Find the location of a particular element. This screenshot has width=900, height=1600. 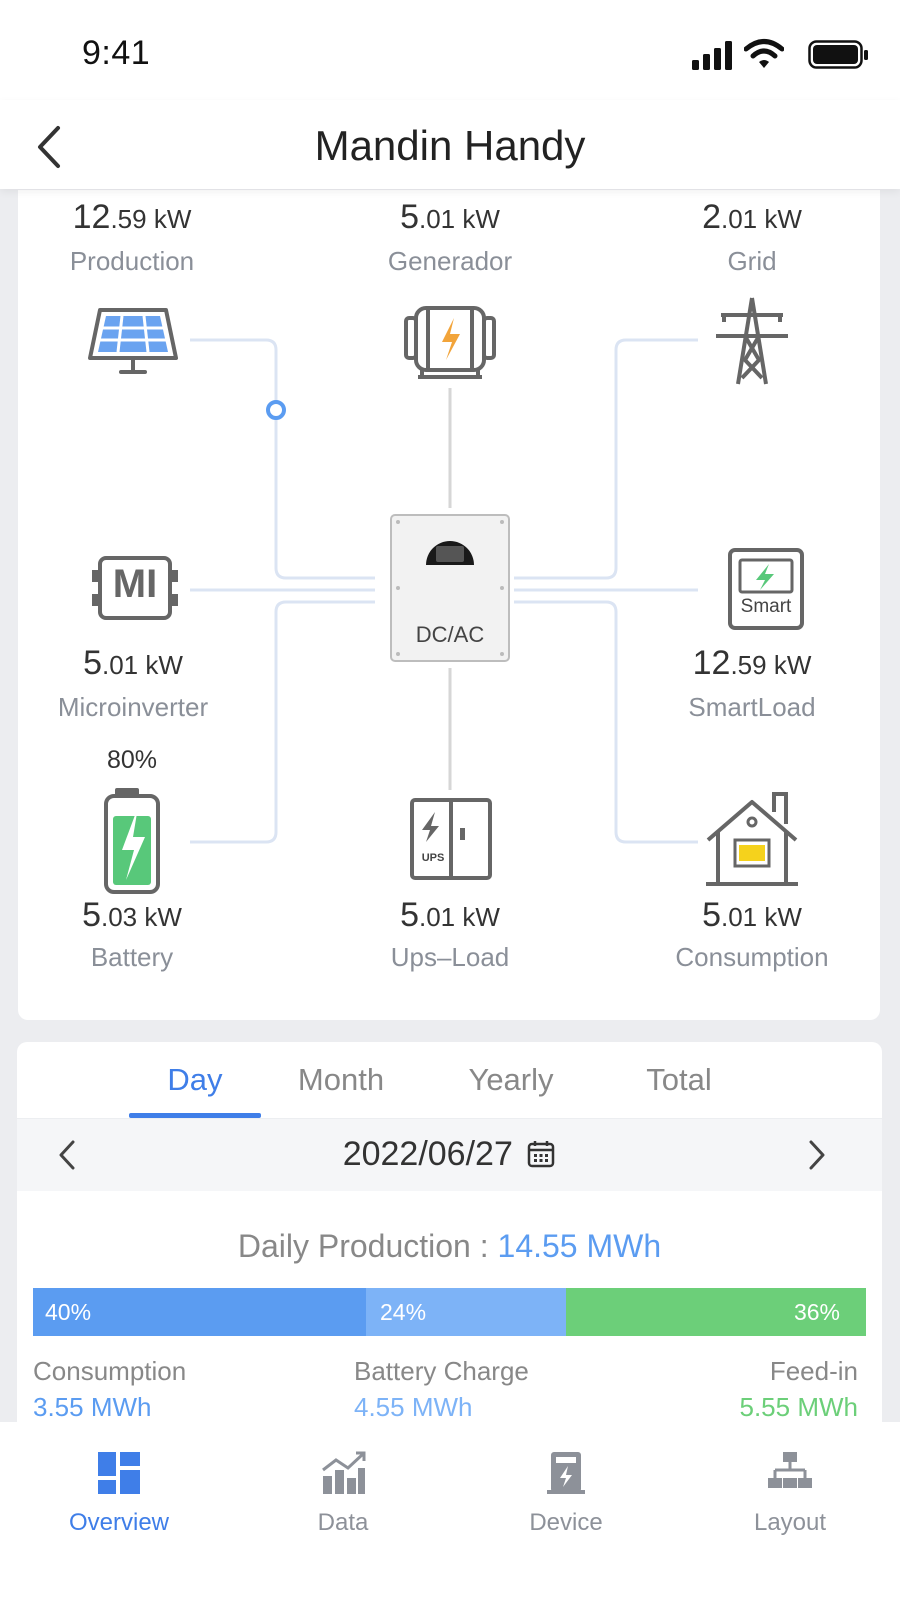

inverter-label: DC/AC is located at coordinates (450, 634).